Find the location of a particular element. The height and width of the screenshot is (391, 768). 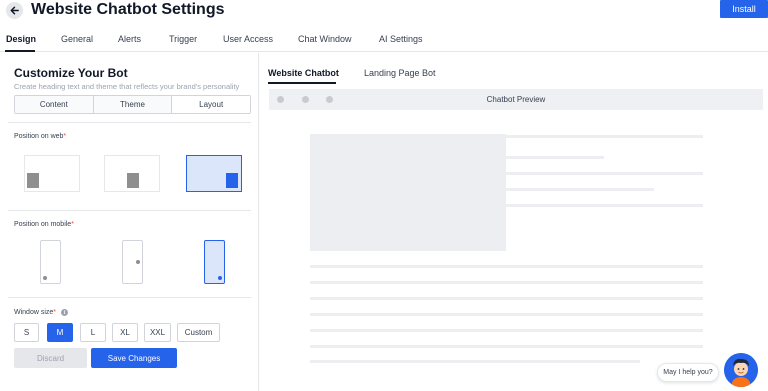

save-changes-button: Save Changes is located at coordinates (134, 358).